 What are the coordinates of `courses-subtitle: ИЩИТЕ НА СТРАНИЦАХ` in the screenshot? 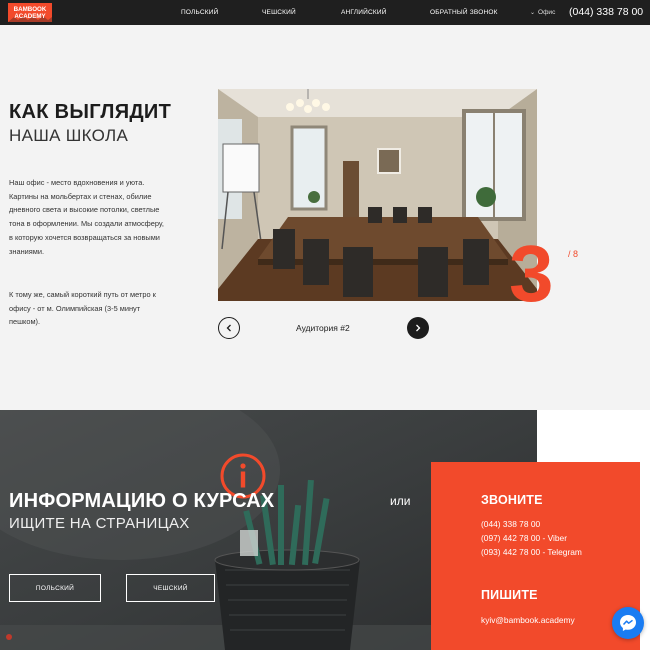 It's located at (99, 523).